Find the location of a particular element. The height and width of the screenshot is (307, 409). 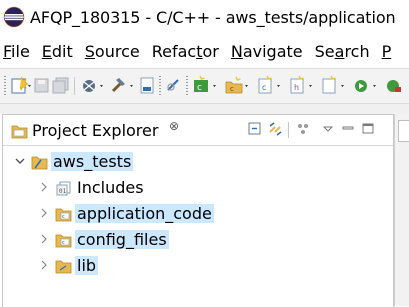

project-explorer-icon is located at coordinates (20, 133).